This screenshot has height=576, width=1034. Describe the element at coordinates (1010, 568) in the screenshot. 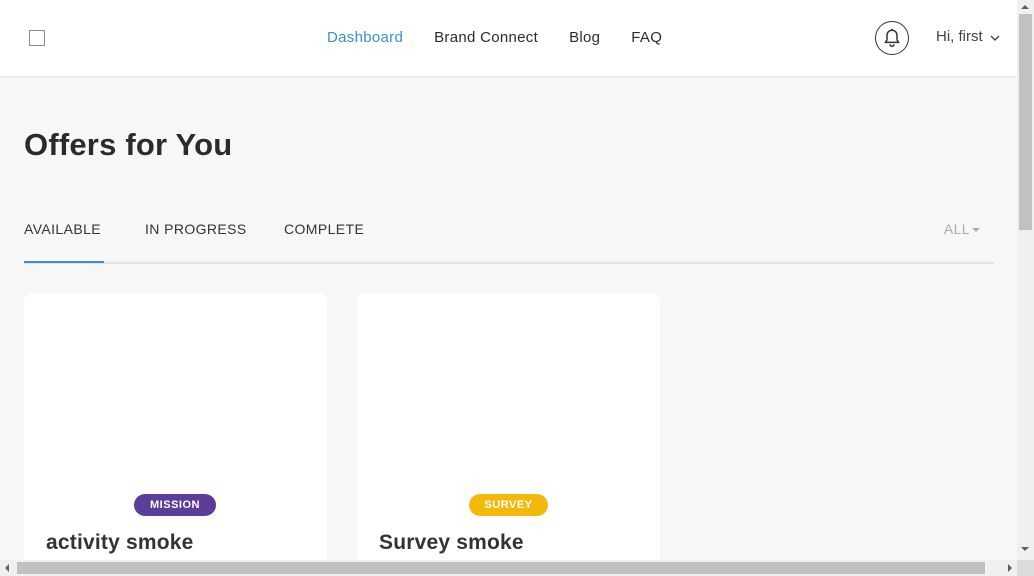

I see `scroll-right-arrow-icon` at that location.